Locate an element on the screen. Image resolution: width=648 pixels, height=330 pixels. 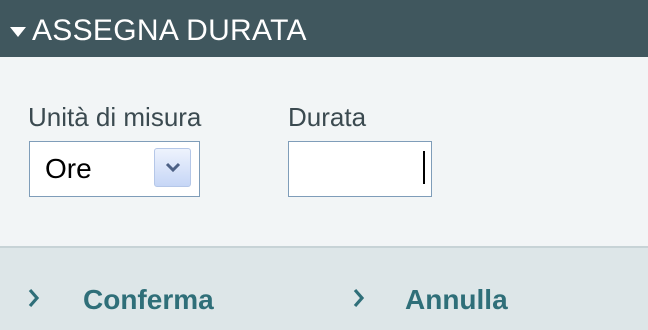
triangle-down-icon is located at coordinates (18, 32).